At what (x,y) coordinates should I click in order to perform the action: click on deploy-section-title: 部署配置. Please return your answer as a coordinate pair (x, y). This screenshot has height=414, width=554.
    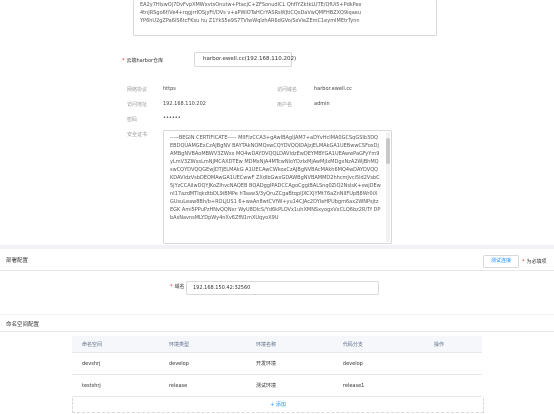
    Looking at the image, I should click on (17, 261).